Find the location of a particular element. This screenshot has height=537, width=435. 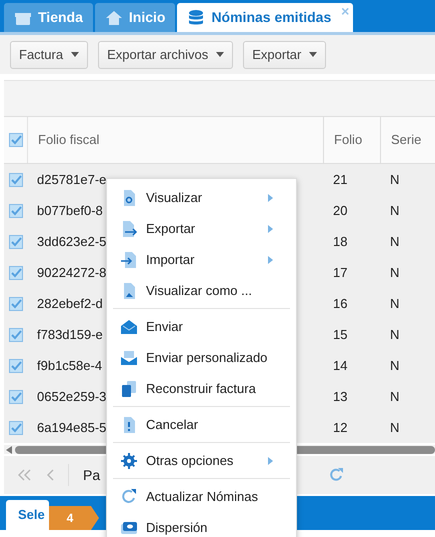

tab: Nóminas emitidas × is located at coordinates (265, 17).